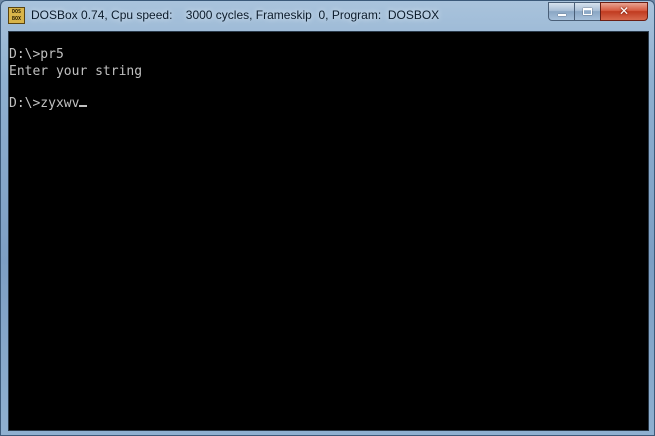 This screenshot has width=655, height=436. I want to click on close-button: ✕, so click(624, 11).